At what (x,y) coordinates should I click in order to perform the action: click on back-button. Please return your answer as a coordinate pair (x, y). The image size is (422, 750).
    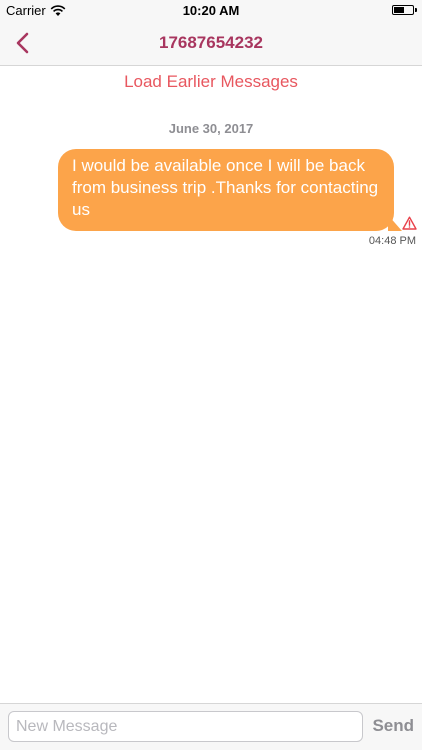
    Looking at the image, I should click on (22, 43).